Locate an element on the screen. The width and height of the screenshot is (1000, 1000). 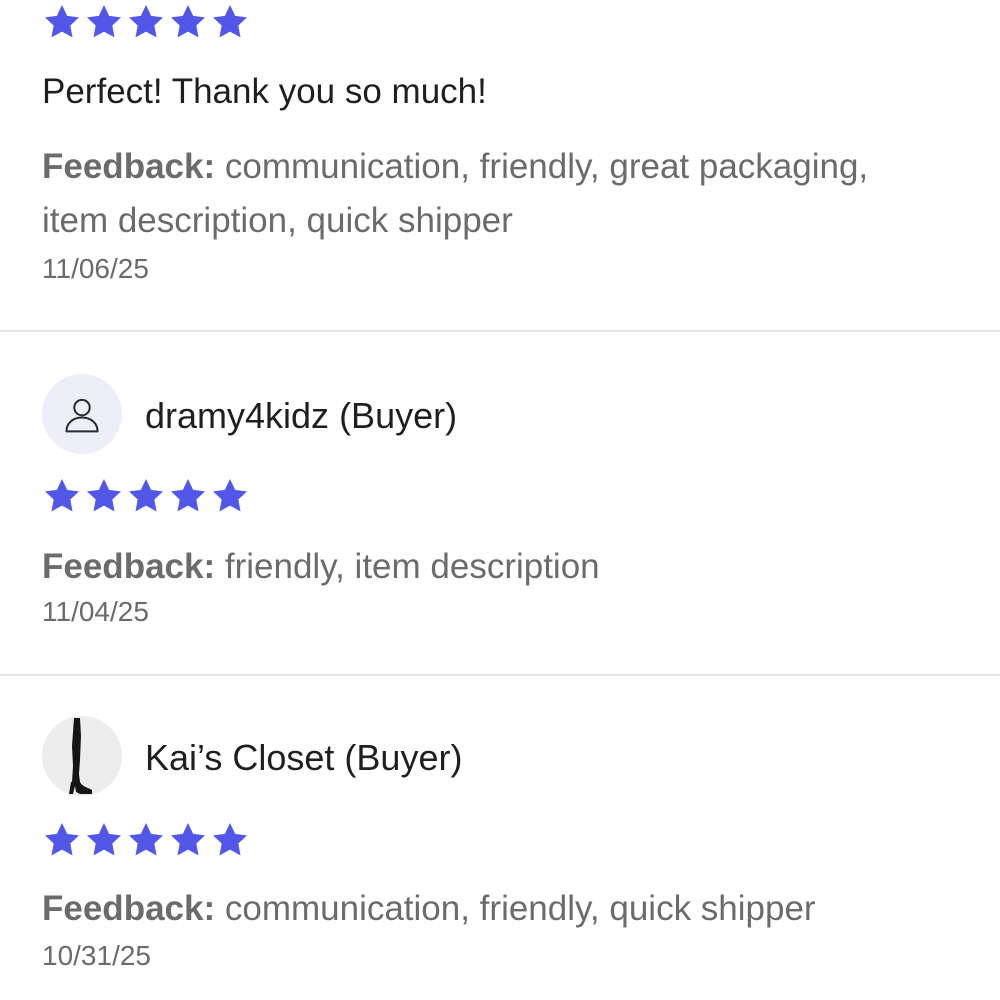
user-outline-icon is located at coordinates (82, 415).